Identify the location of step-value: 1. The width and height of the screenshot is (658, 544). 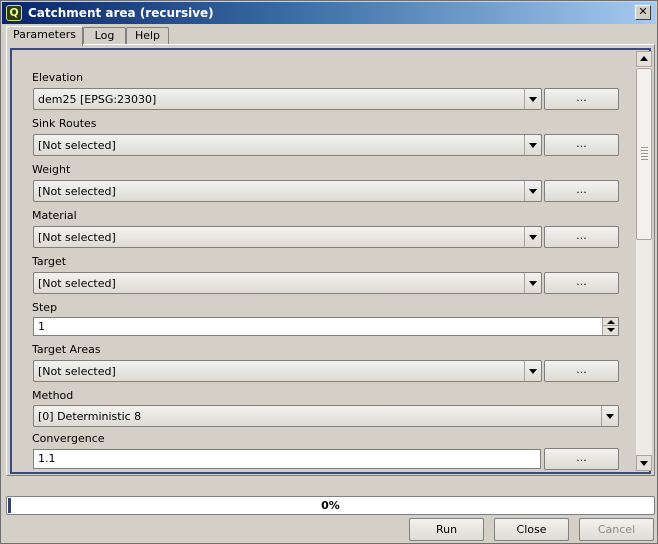
(41, 326).